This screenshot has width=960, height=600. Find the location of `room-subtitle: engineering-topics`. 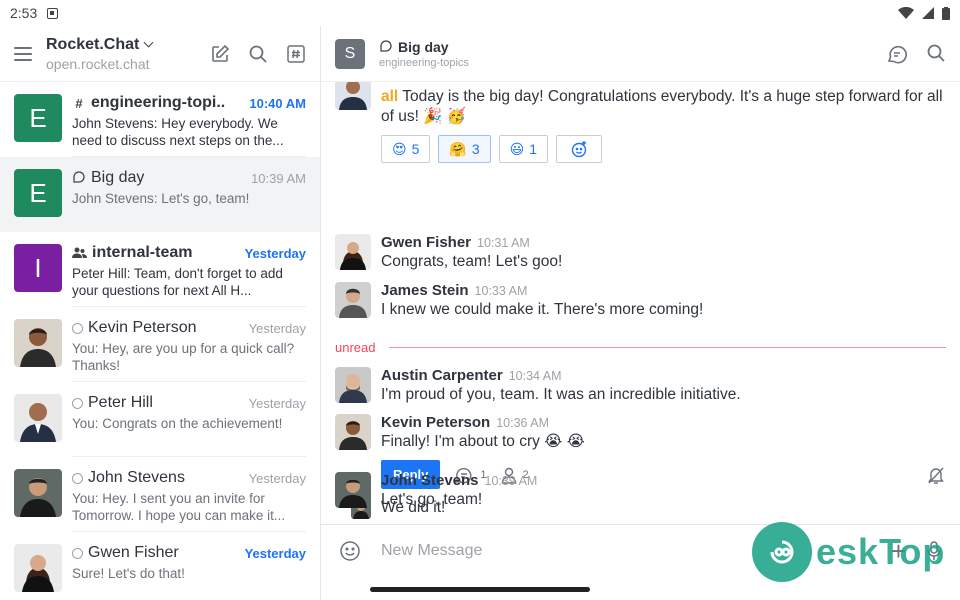

room-subtitle: engineering-topics is located at coordinates (424, 62).